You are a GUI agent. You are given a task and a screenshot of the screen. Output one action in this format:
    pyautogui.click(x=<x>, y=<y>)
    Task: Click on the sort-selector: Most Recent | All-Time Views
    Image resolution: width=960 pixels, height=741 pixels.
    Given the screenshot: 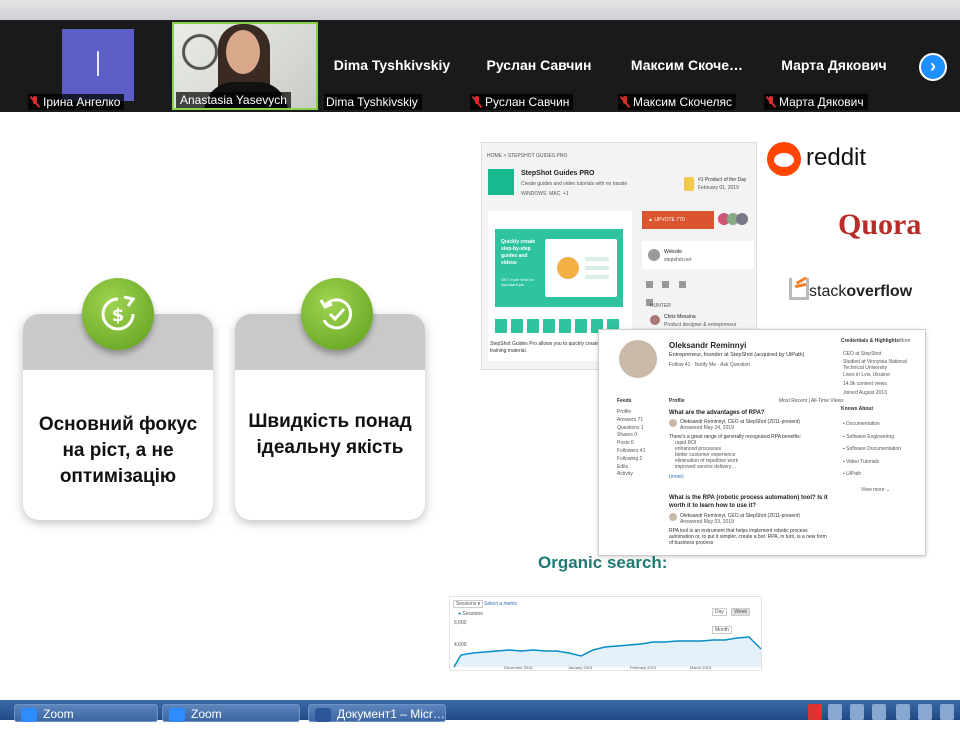 What is the action you would take?
    pyautogui.click(x=811, y=401)
    